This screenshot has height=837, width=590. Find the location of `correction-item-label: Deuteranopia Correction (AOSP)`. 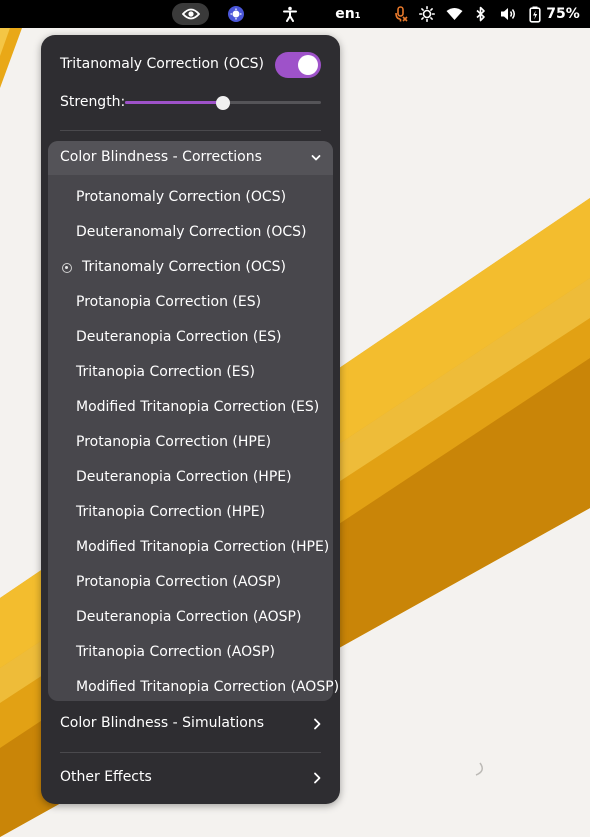

correction-item-label: Deuteranopia Correction (AOSP) is located at coordinates (189, 617).